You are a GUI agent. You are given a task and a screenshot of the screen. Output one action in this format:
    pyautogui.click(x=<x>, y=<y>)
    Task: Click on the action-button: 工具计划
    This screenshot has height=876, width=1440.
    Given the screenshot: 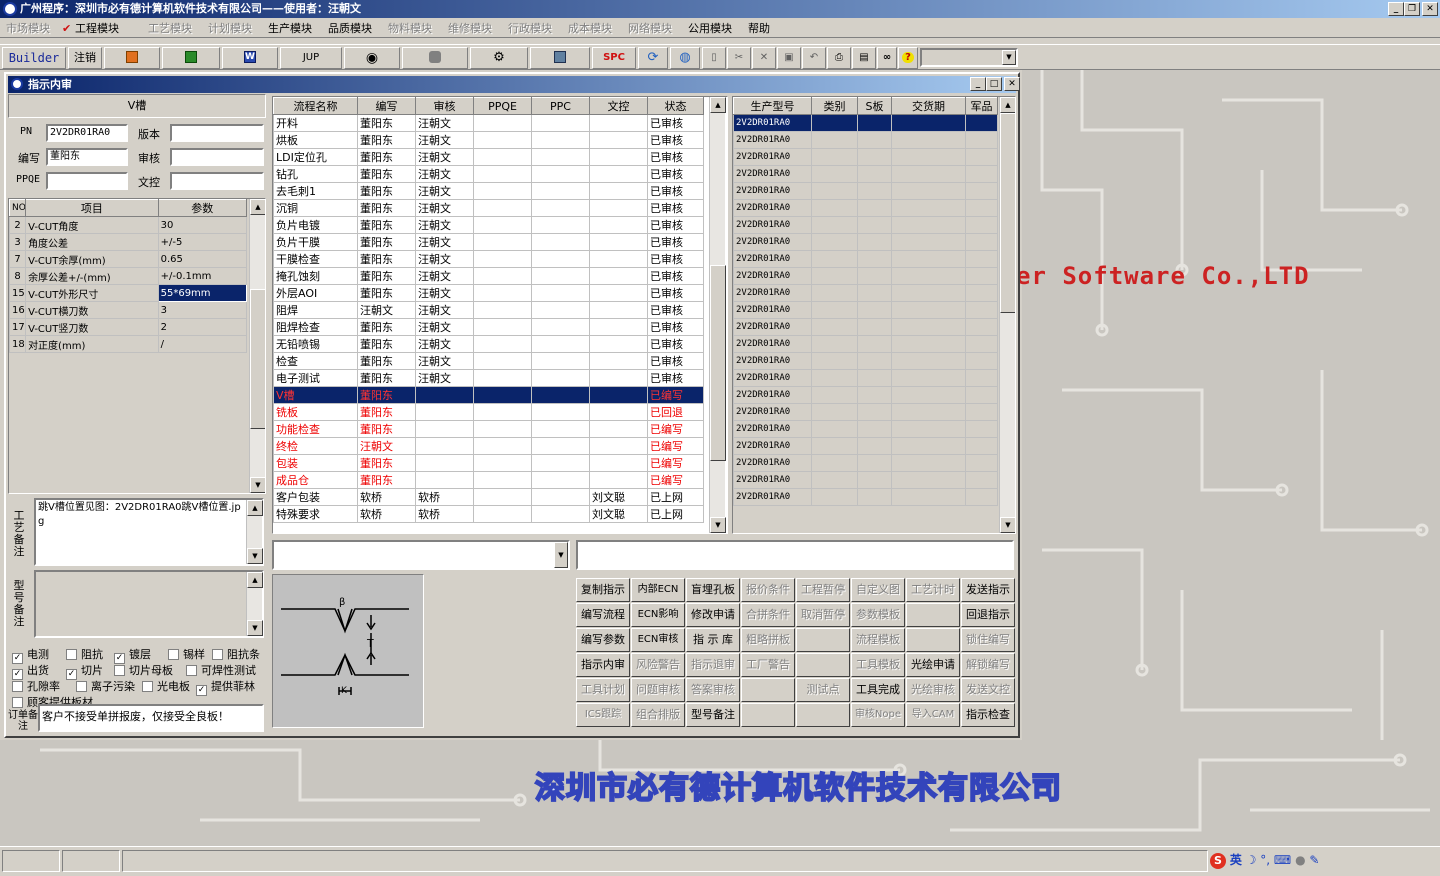 What is the action you would take?
    pyautogui.click(x=603, y=690)
    